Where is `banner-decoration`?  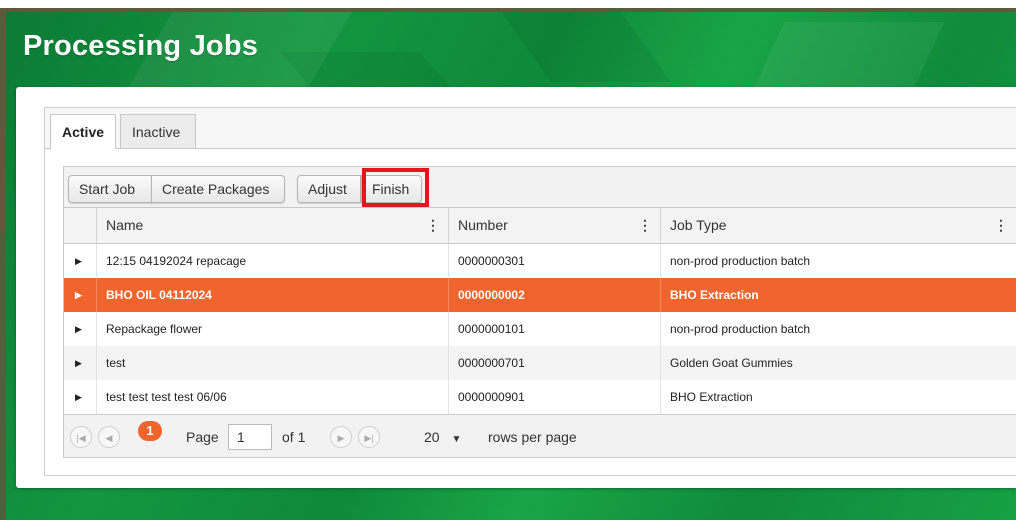 banner-decoration is located at coordinates (586, 47).